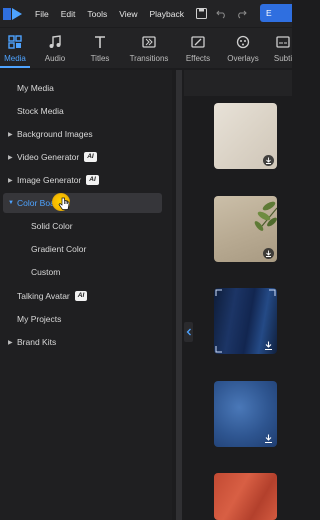 This screenshot has height=520, width=320. What do you see at coordinates (37, 342) in the screenshot?
I see `sidebar-item-label: Brand Kits` at bounding box center [37, 342].